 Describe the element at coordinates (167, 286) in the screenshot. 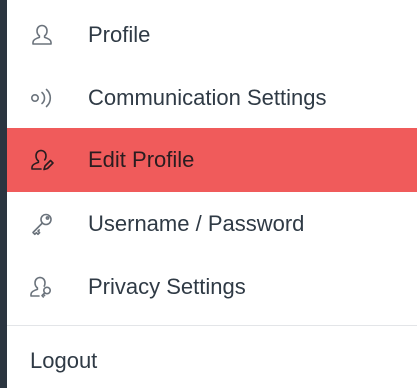

I see `menu-item-label: Privacy Settings` at that location.